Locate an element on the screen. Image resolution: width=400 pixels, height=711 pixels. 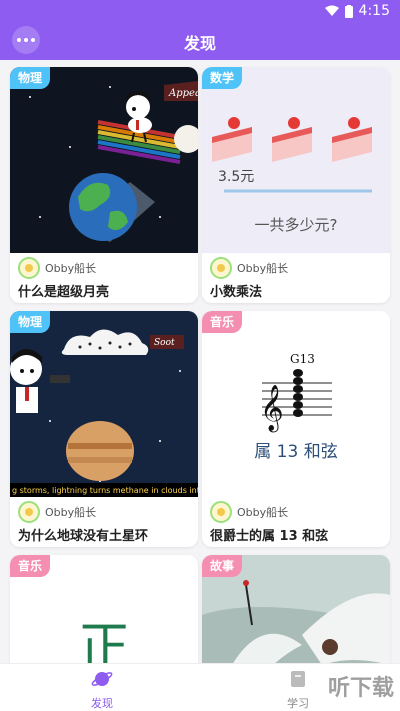
planet-icon is located at coordinates (102, 679).